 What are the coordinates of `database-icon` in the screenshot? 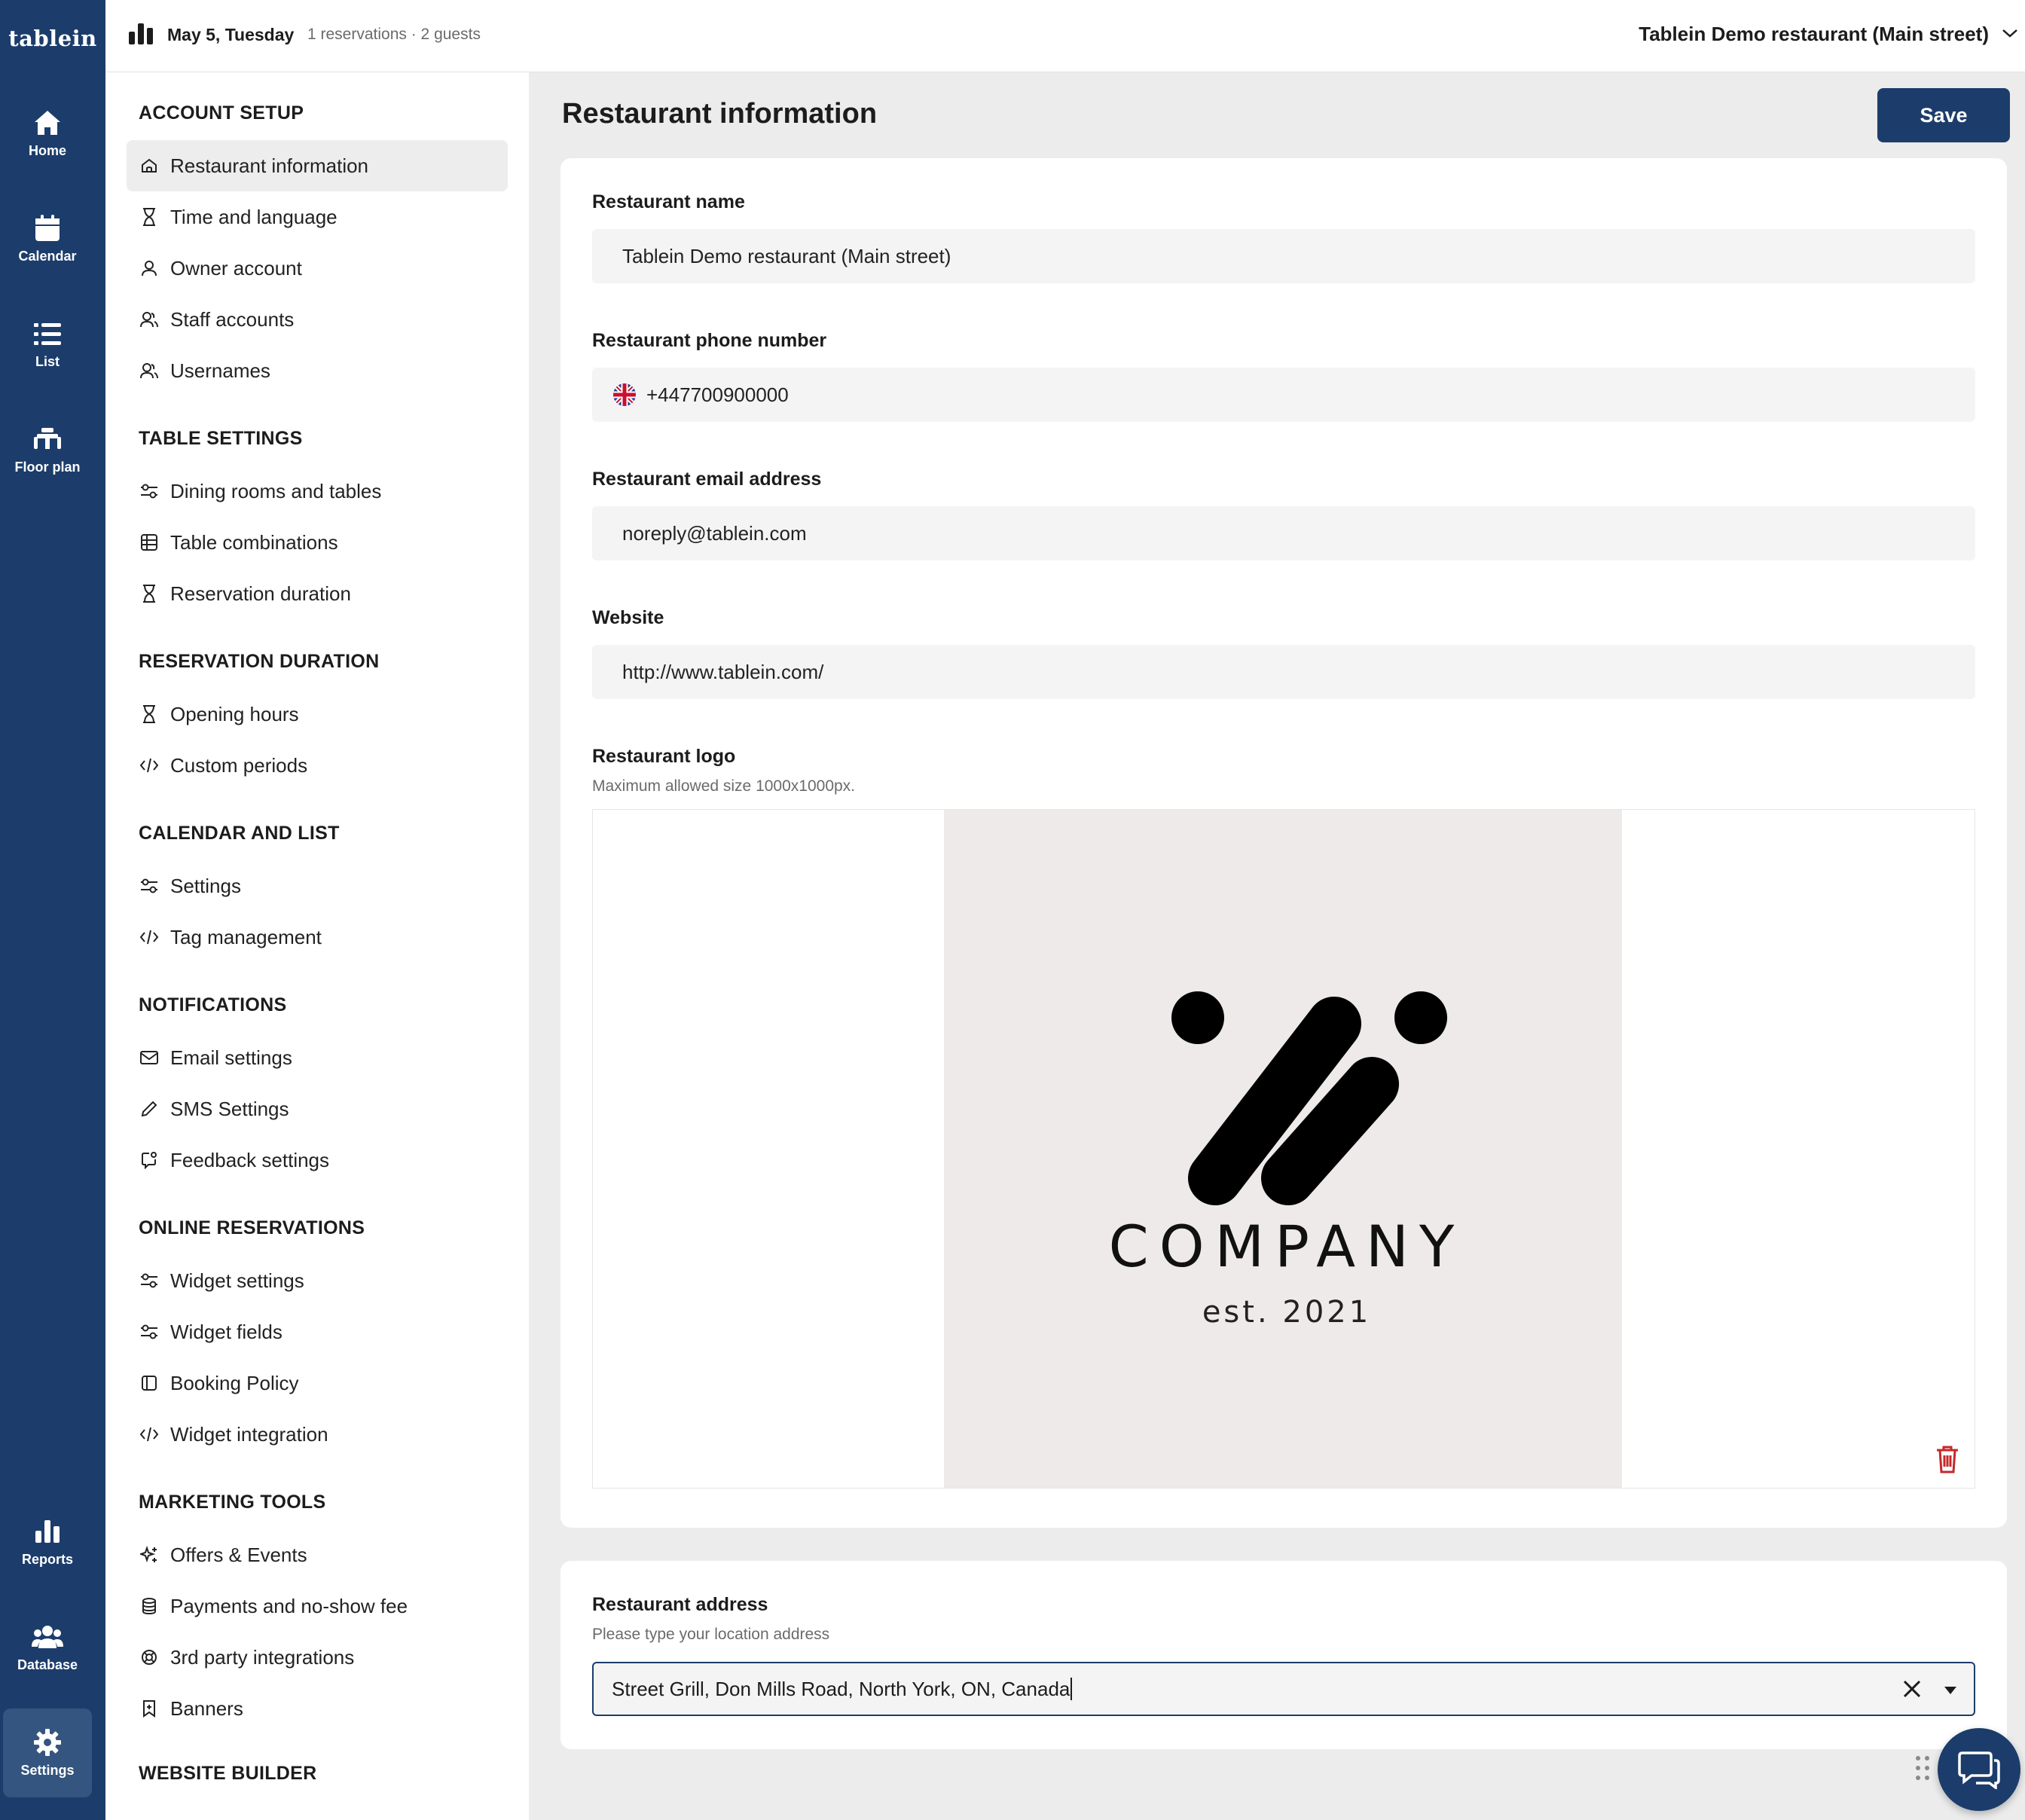 It's located at (47, 1637).